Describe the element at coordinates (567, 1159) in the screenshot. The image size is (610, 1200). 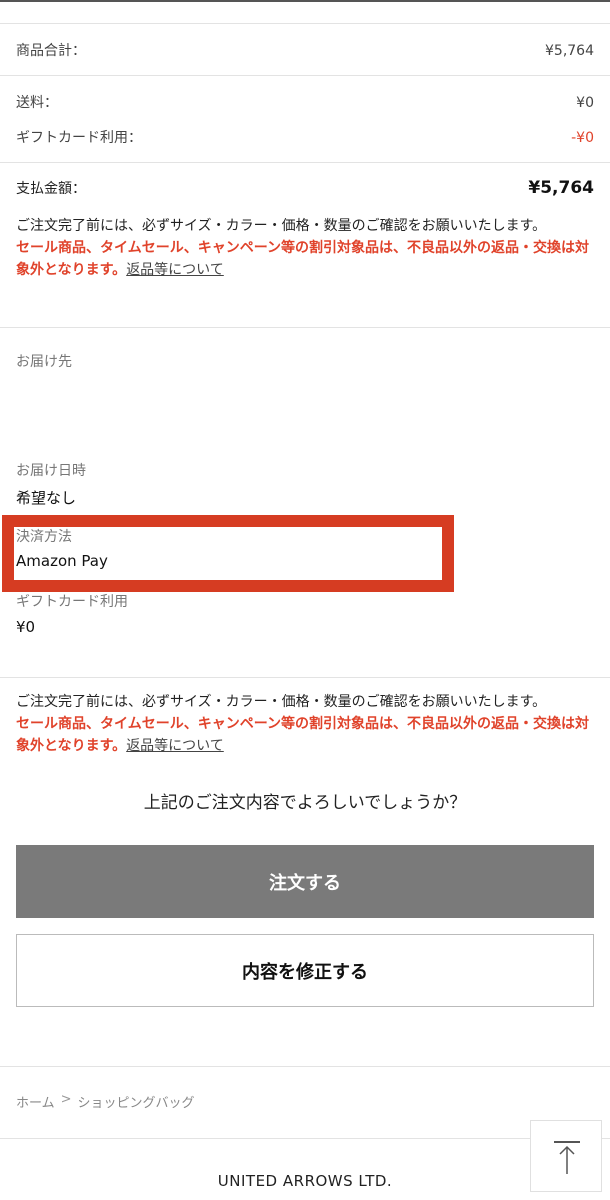
I see `arrow-up-icon` at that location.